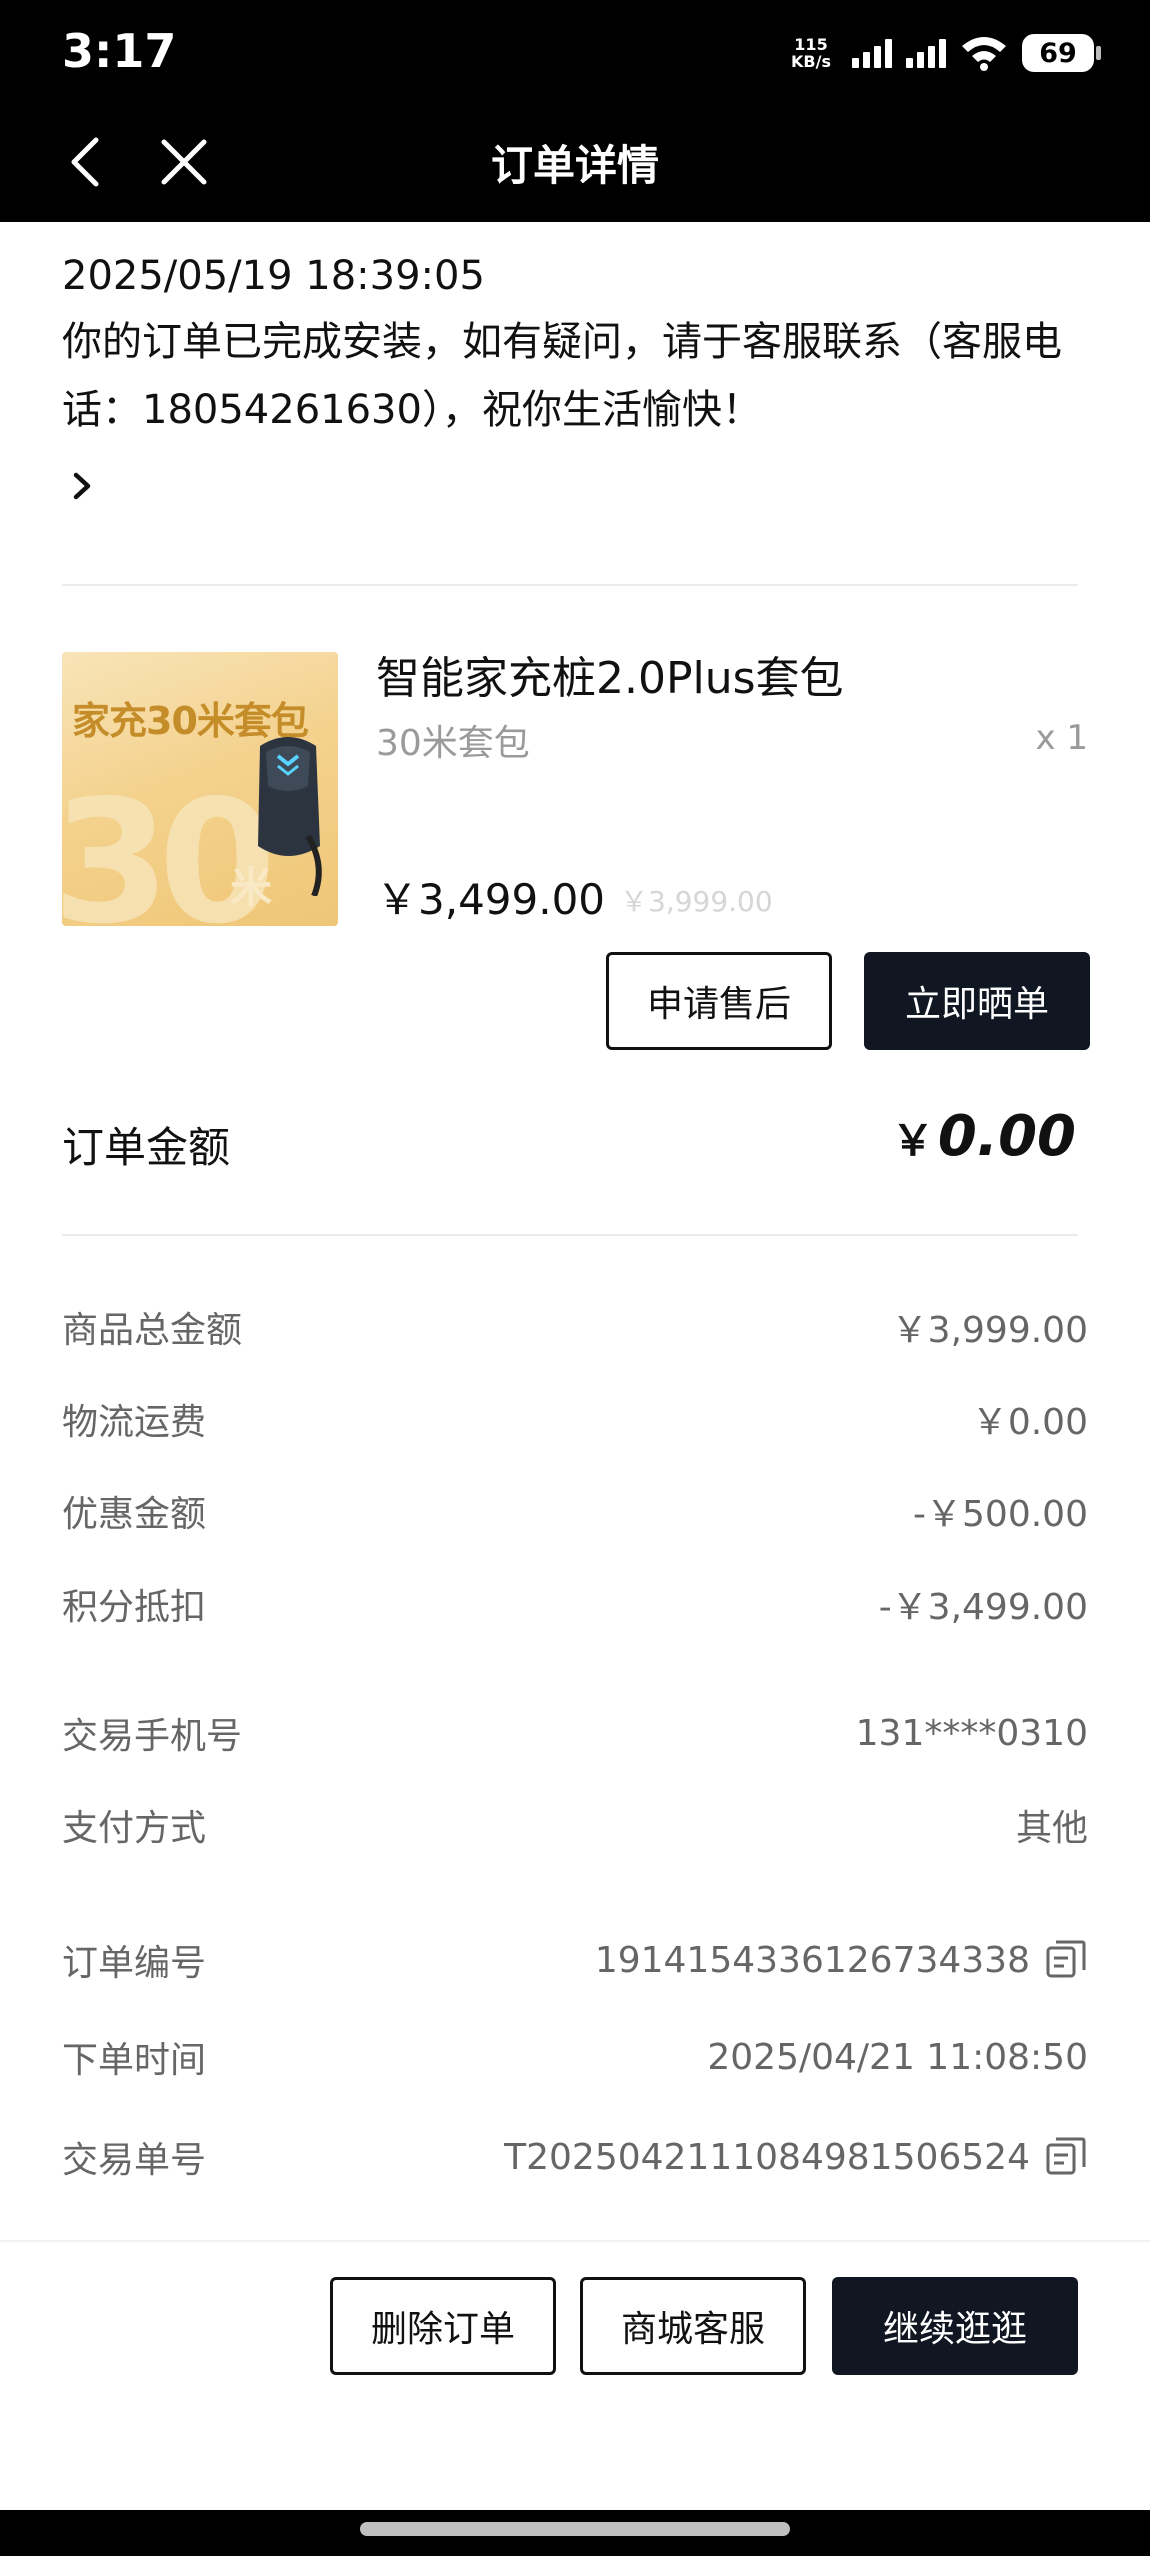 The height and width of the screenshot is (2556, 1150). I want to click on detail-row-points-deduction: 积分抵扣 -￥3,499.00, so click(575, 1604).